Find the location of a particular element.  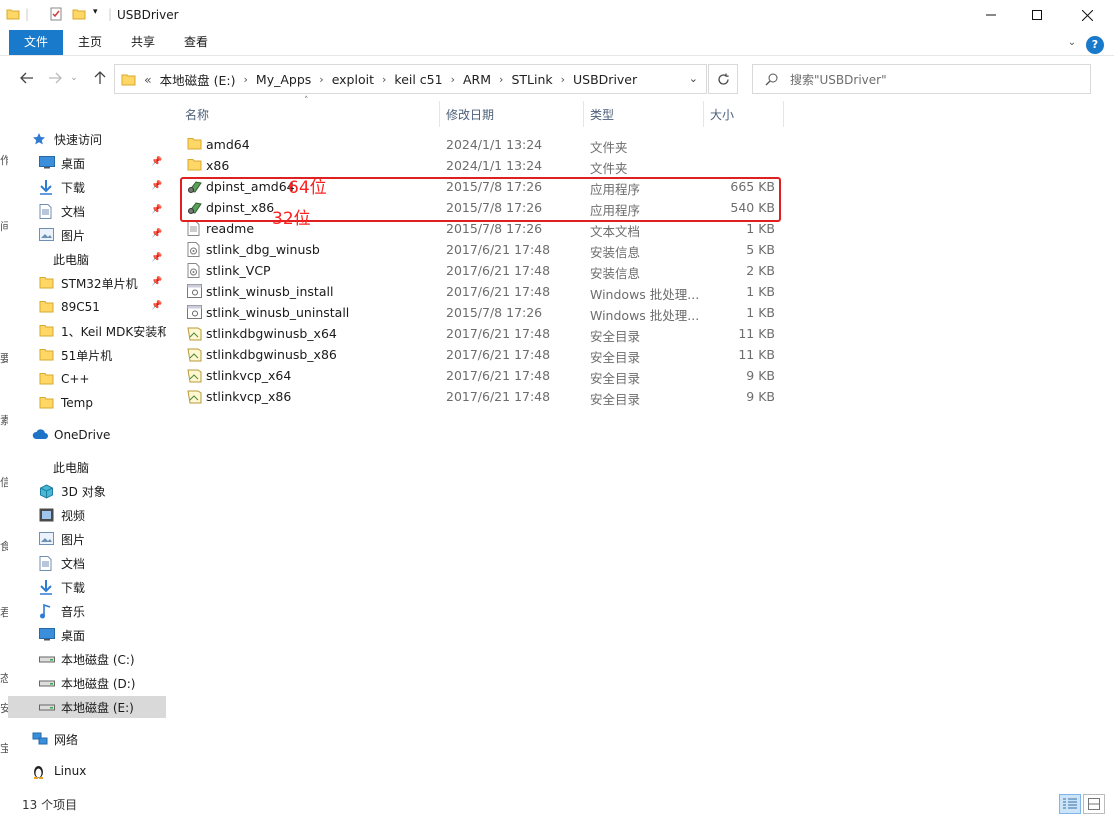

catalog-icon is located at coordinates (194, 375).